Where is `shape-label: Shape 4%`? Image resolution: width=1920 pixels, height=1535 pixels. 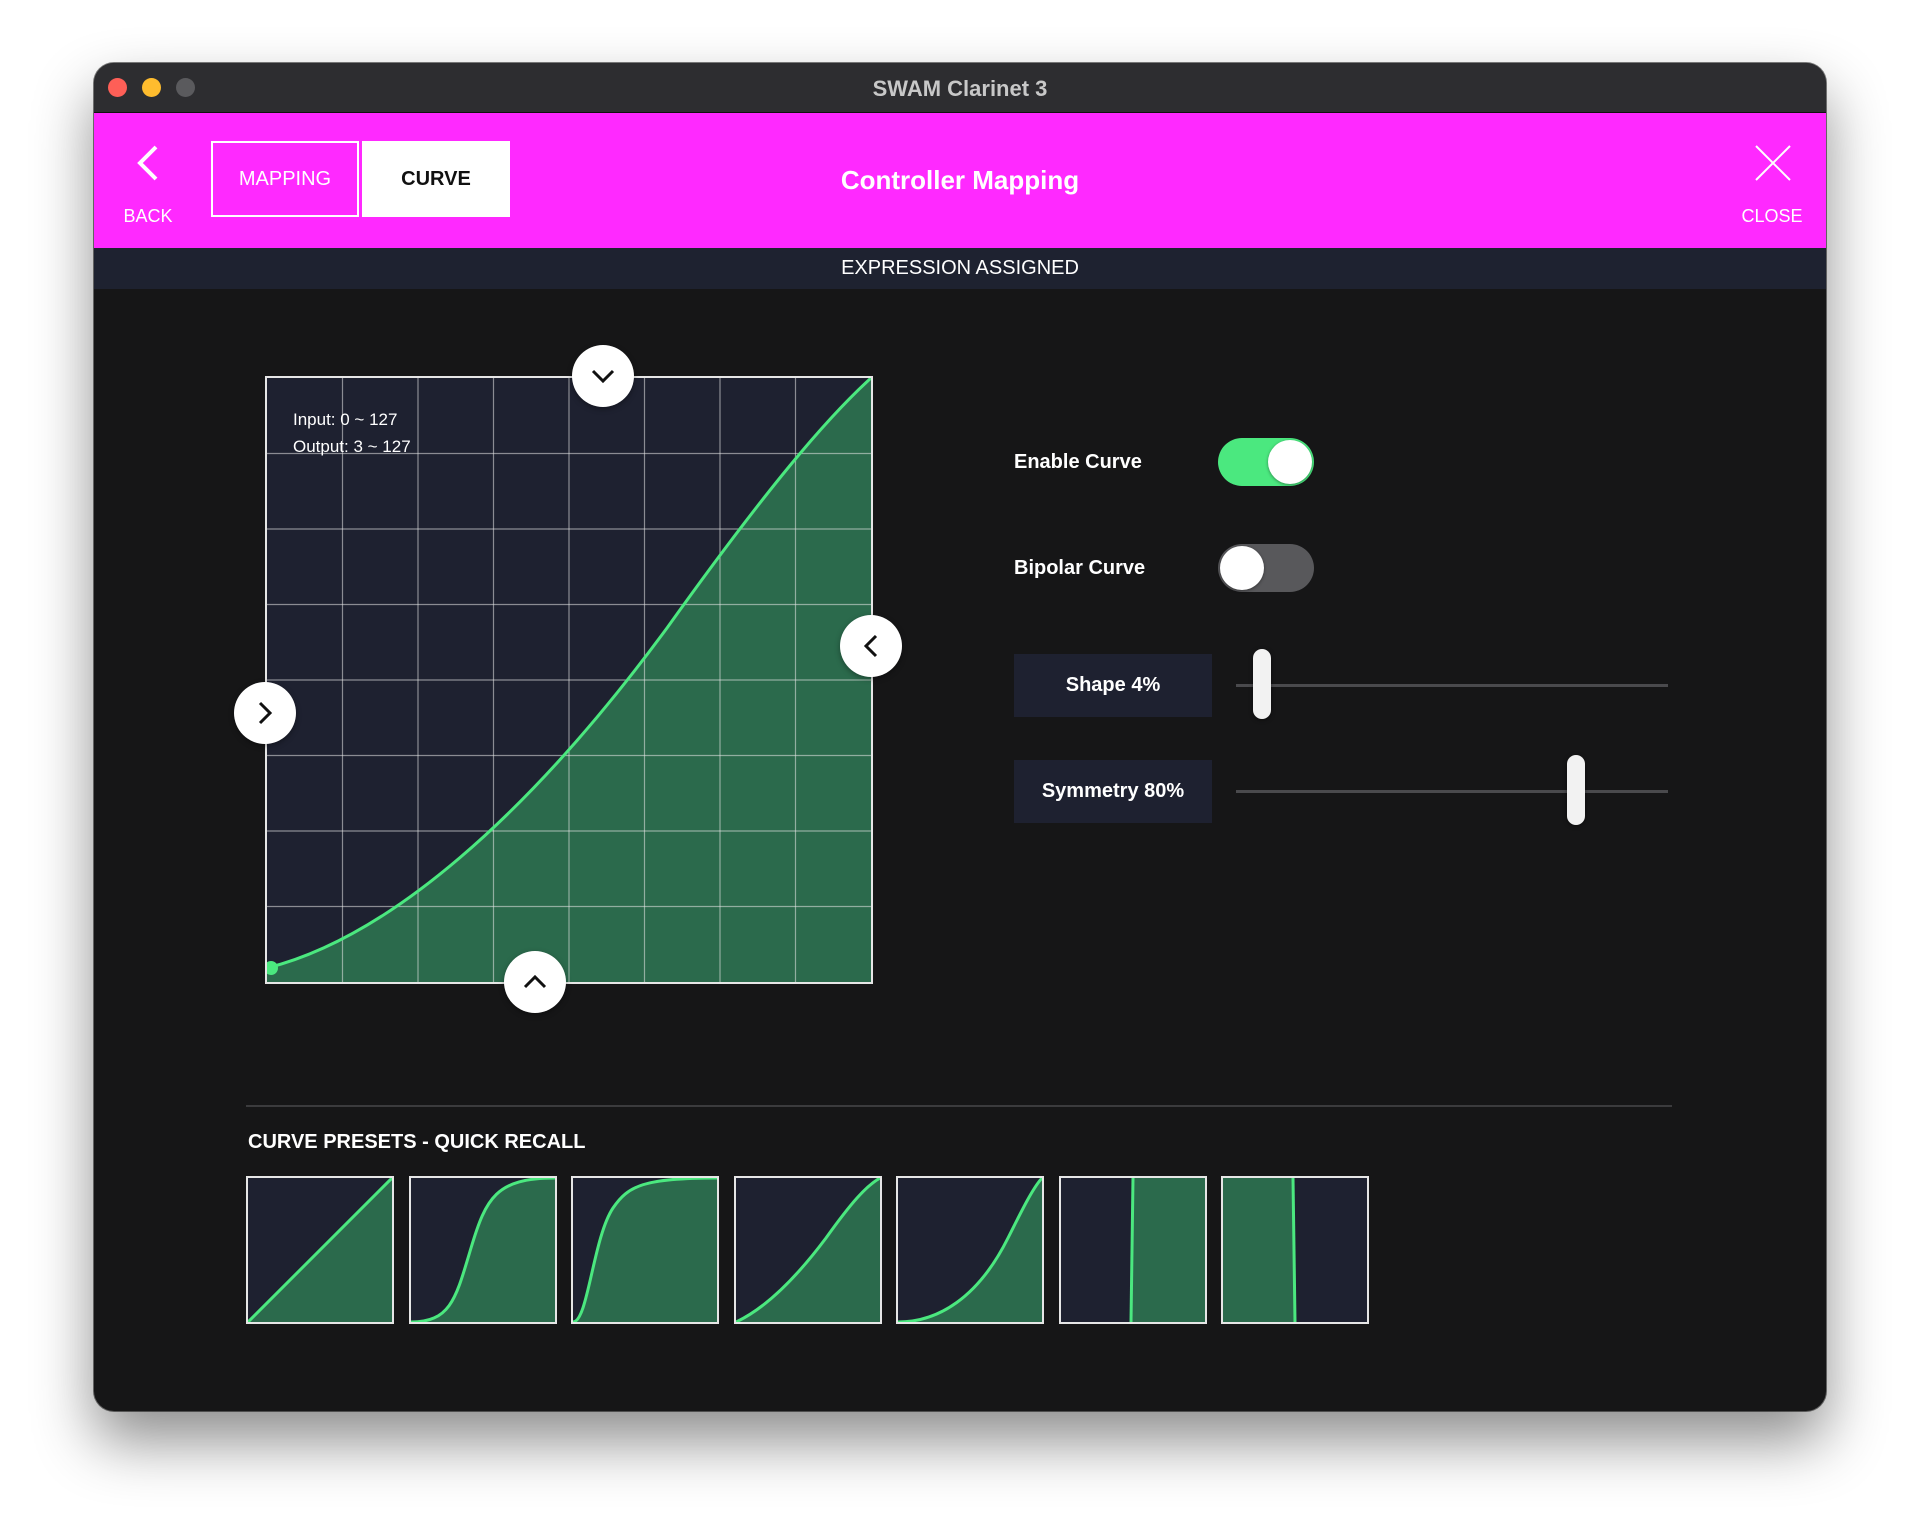
shape-label: Shape 4% is located at coordinates (1113, 685).